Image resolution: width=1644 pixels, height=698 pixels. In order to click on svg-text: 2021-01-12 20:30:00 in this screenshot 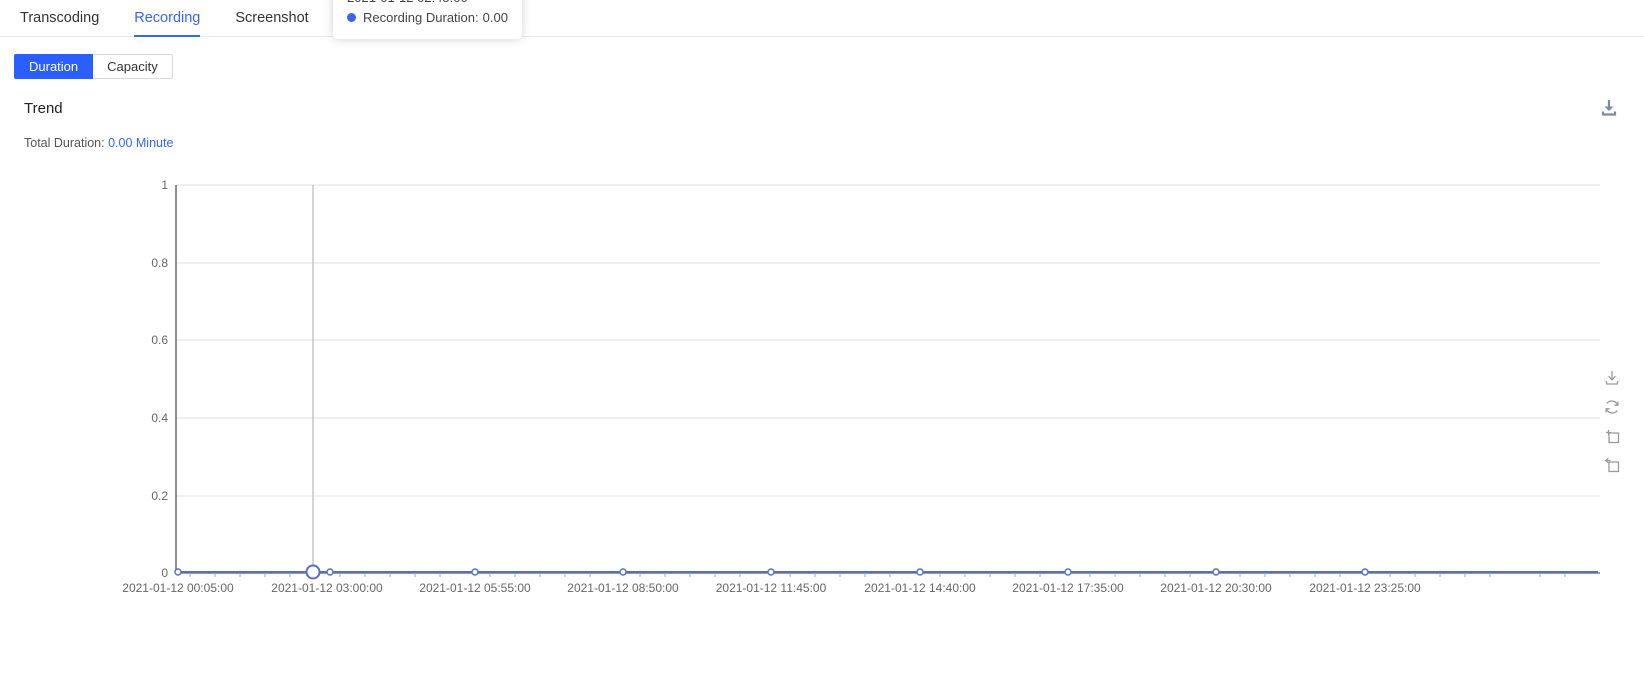, I will do `click(1216, 588)`.